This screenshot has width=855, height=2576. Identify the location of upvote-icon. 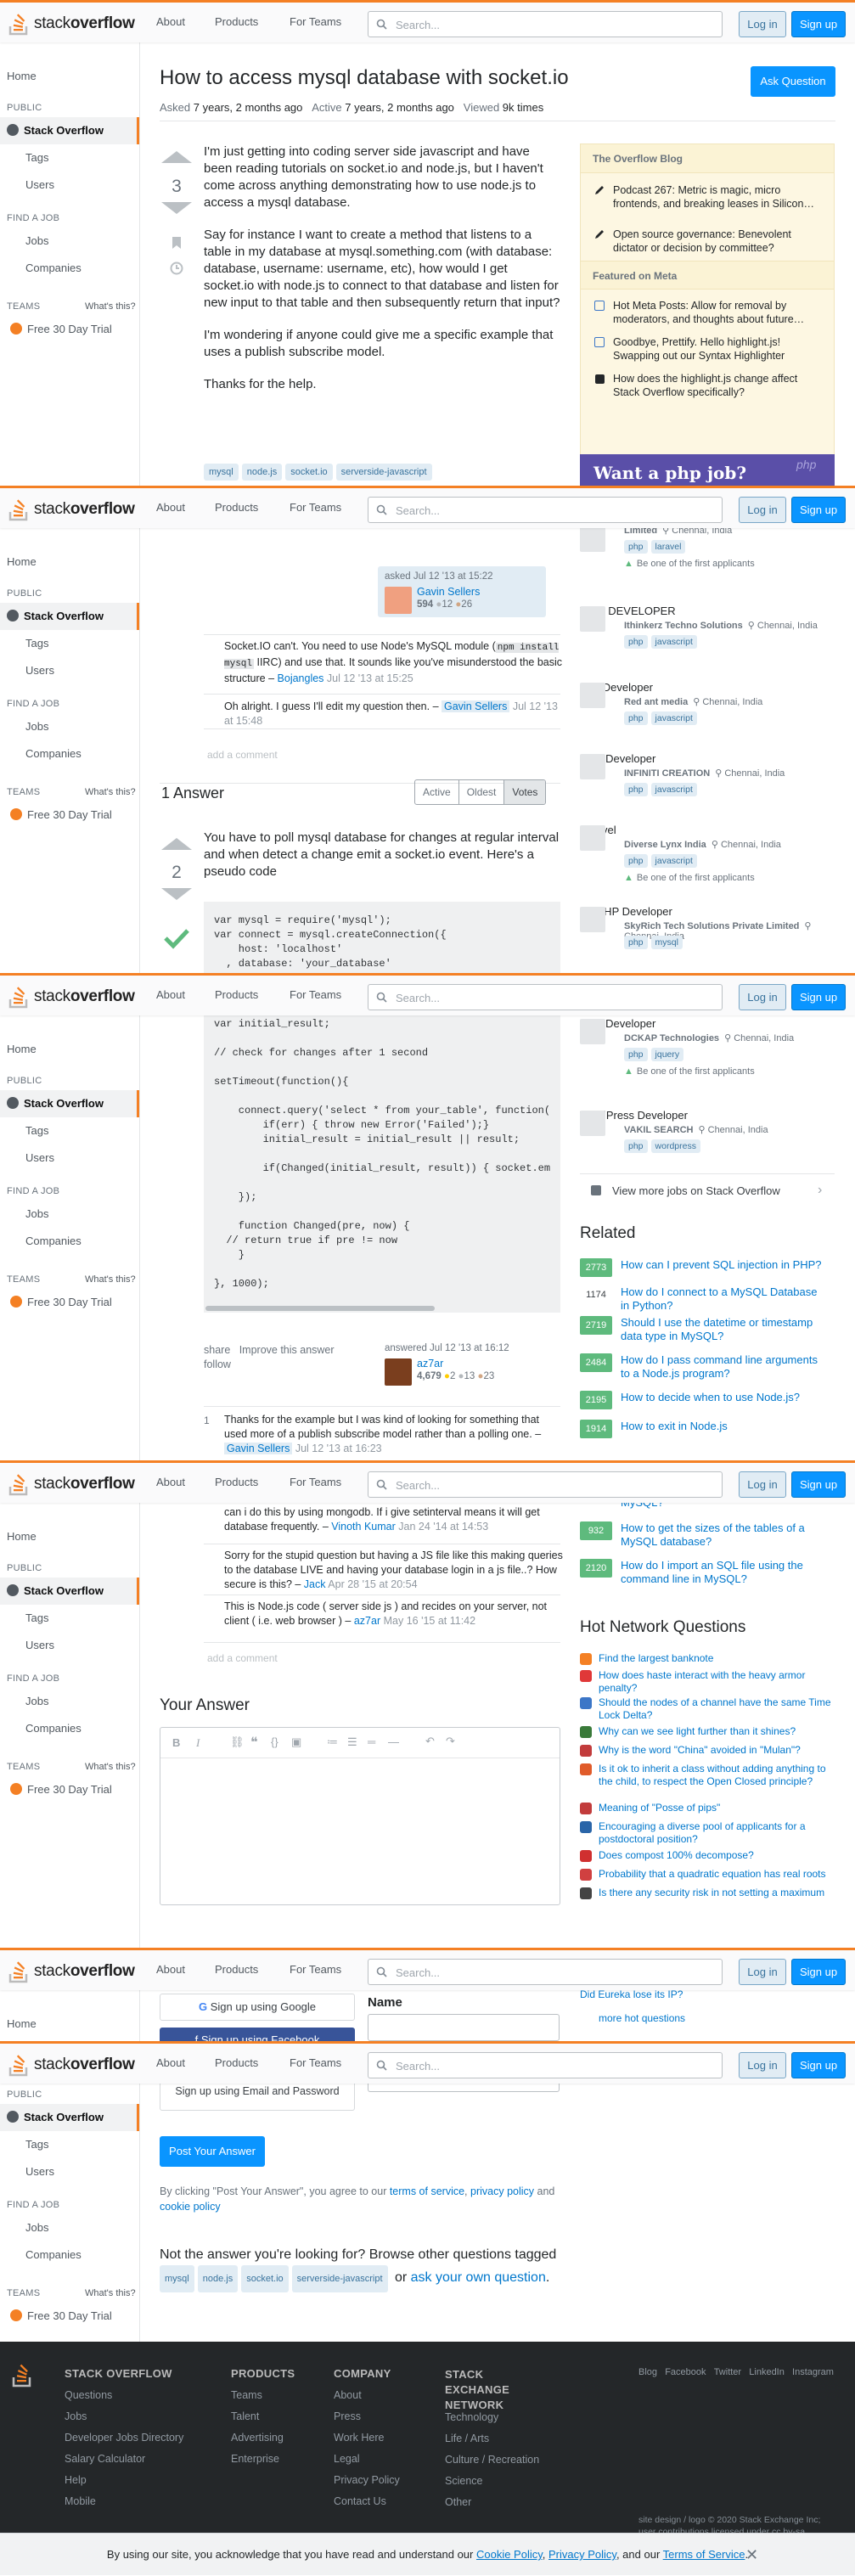
(177, 844).